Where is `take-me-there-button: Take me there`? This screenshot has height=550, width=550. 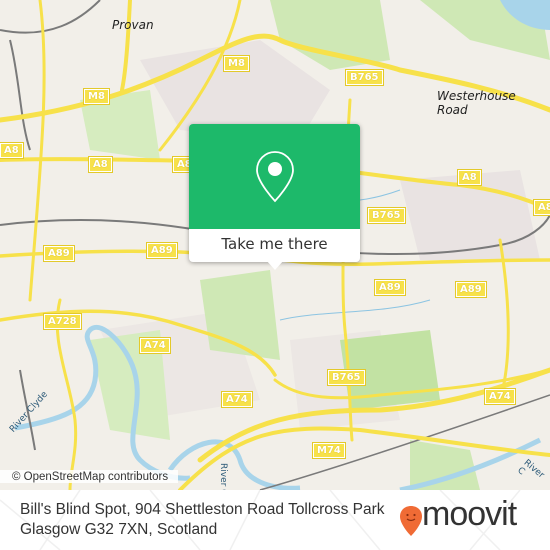
take-me-there-button: Take me there is located at coordinates (274, 245).